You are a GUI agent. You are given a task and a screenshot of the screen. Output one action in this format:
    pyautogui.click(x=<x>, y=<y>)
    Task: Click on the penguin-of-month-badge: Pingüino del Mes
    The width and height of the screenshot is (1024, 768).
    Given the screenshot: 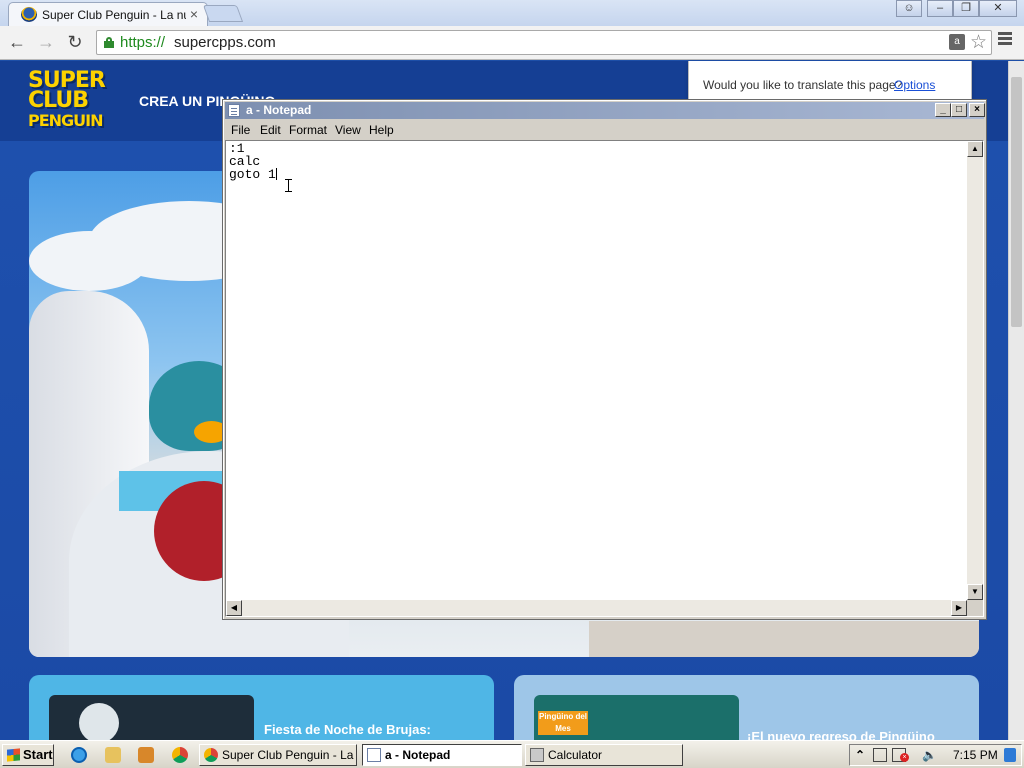 What is the action you would take?
    pyautogui.click(x=563, y=723)
    